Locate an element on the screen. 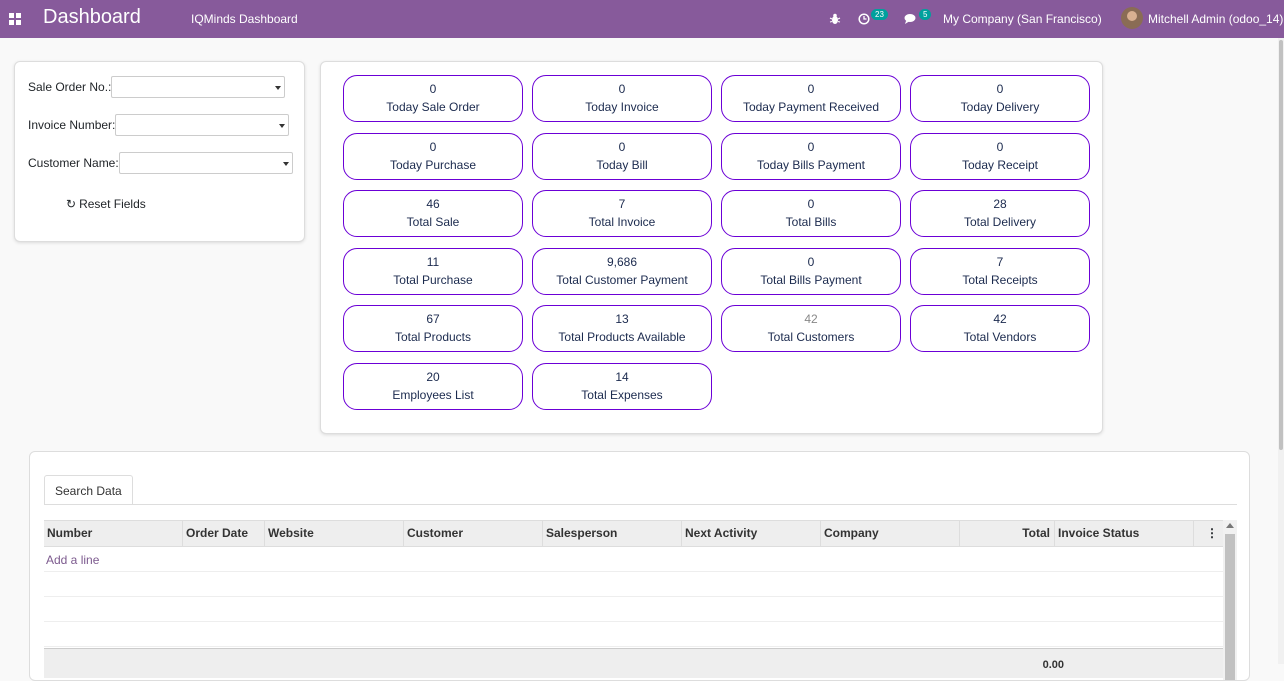  sale-order-filter: Sale Order No.: is located at coordinates (157, 87).